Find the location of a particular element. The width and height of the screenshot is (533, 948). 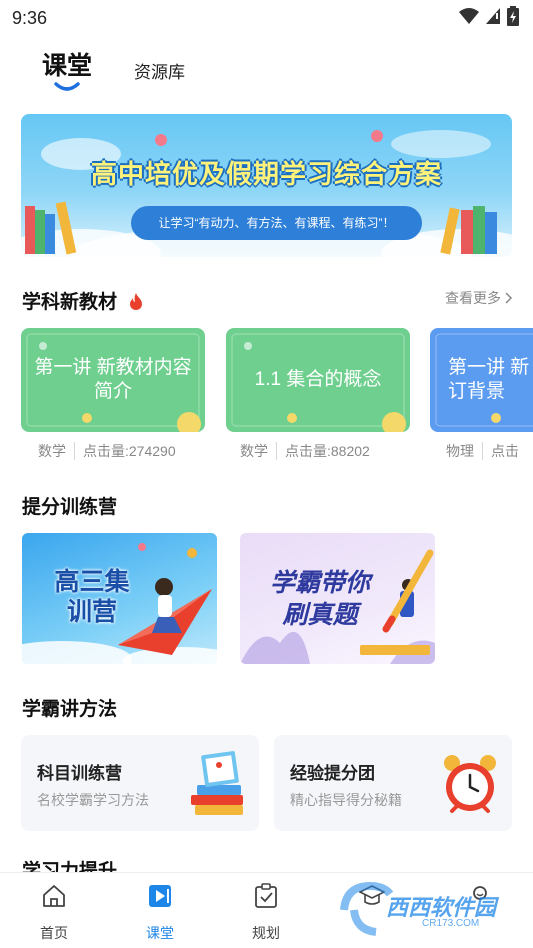

method-card-title: 科目训练营 is located at coordinates (79, 773).